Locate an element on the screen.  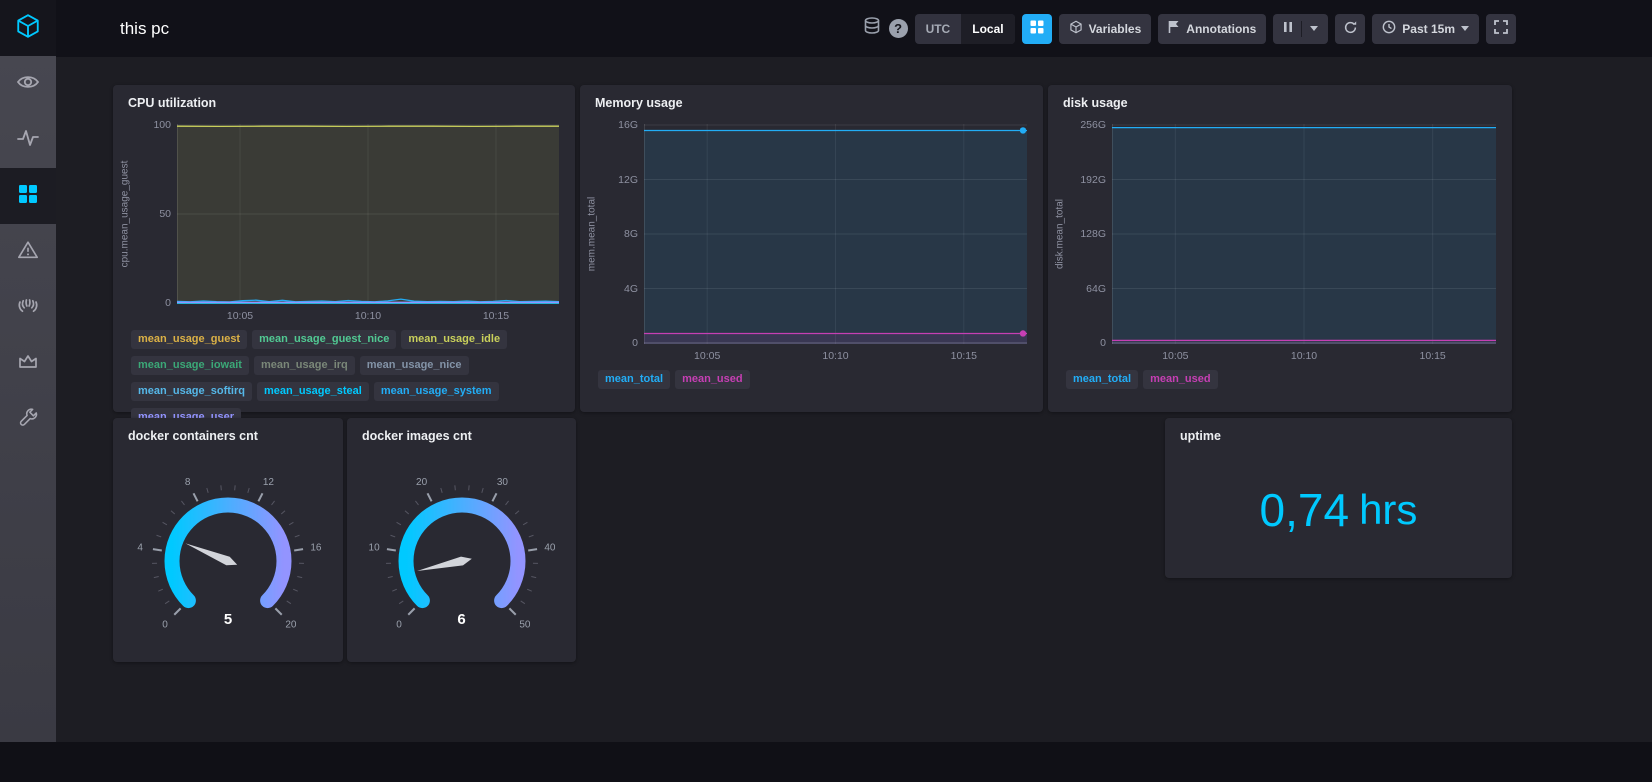
stat-value: 0,74 is located at coordinates (1304, 510).